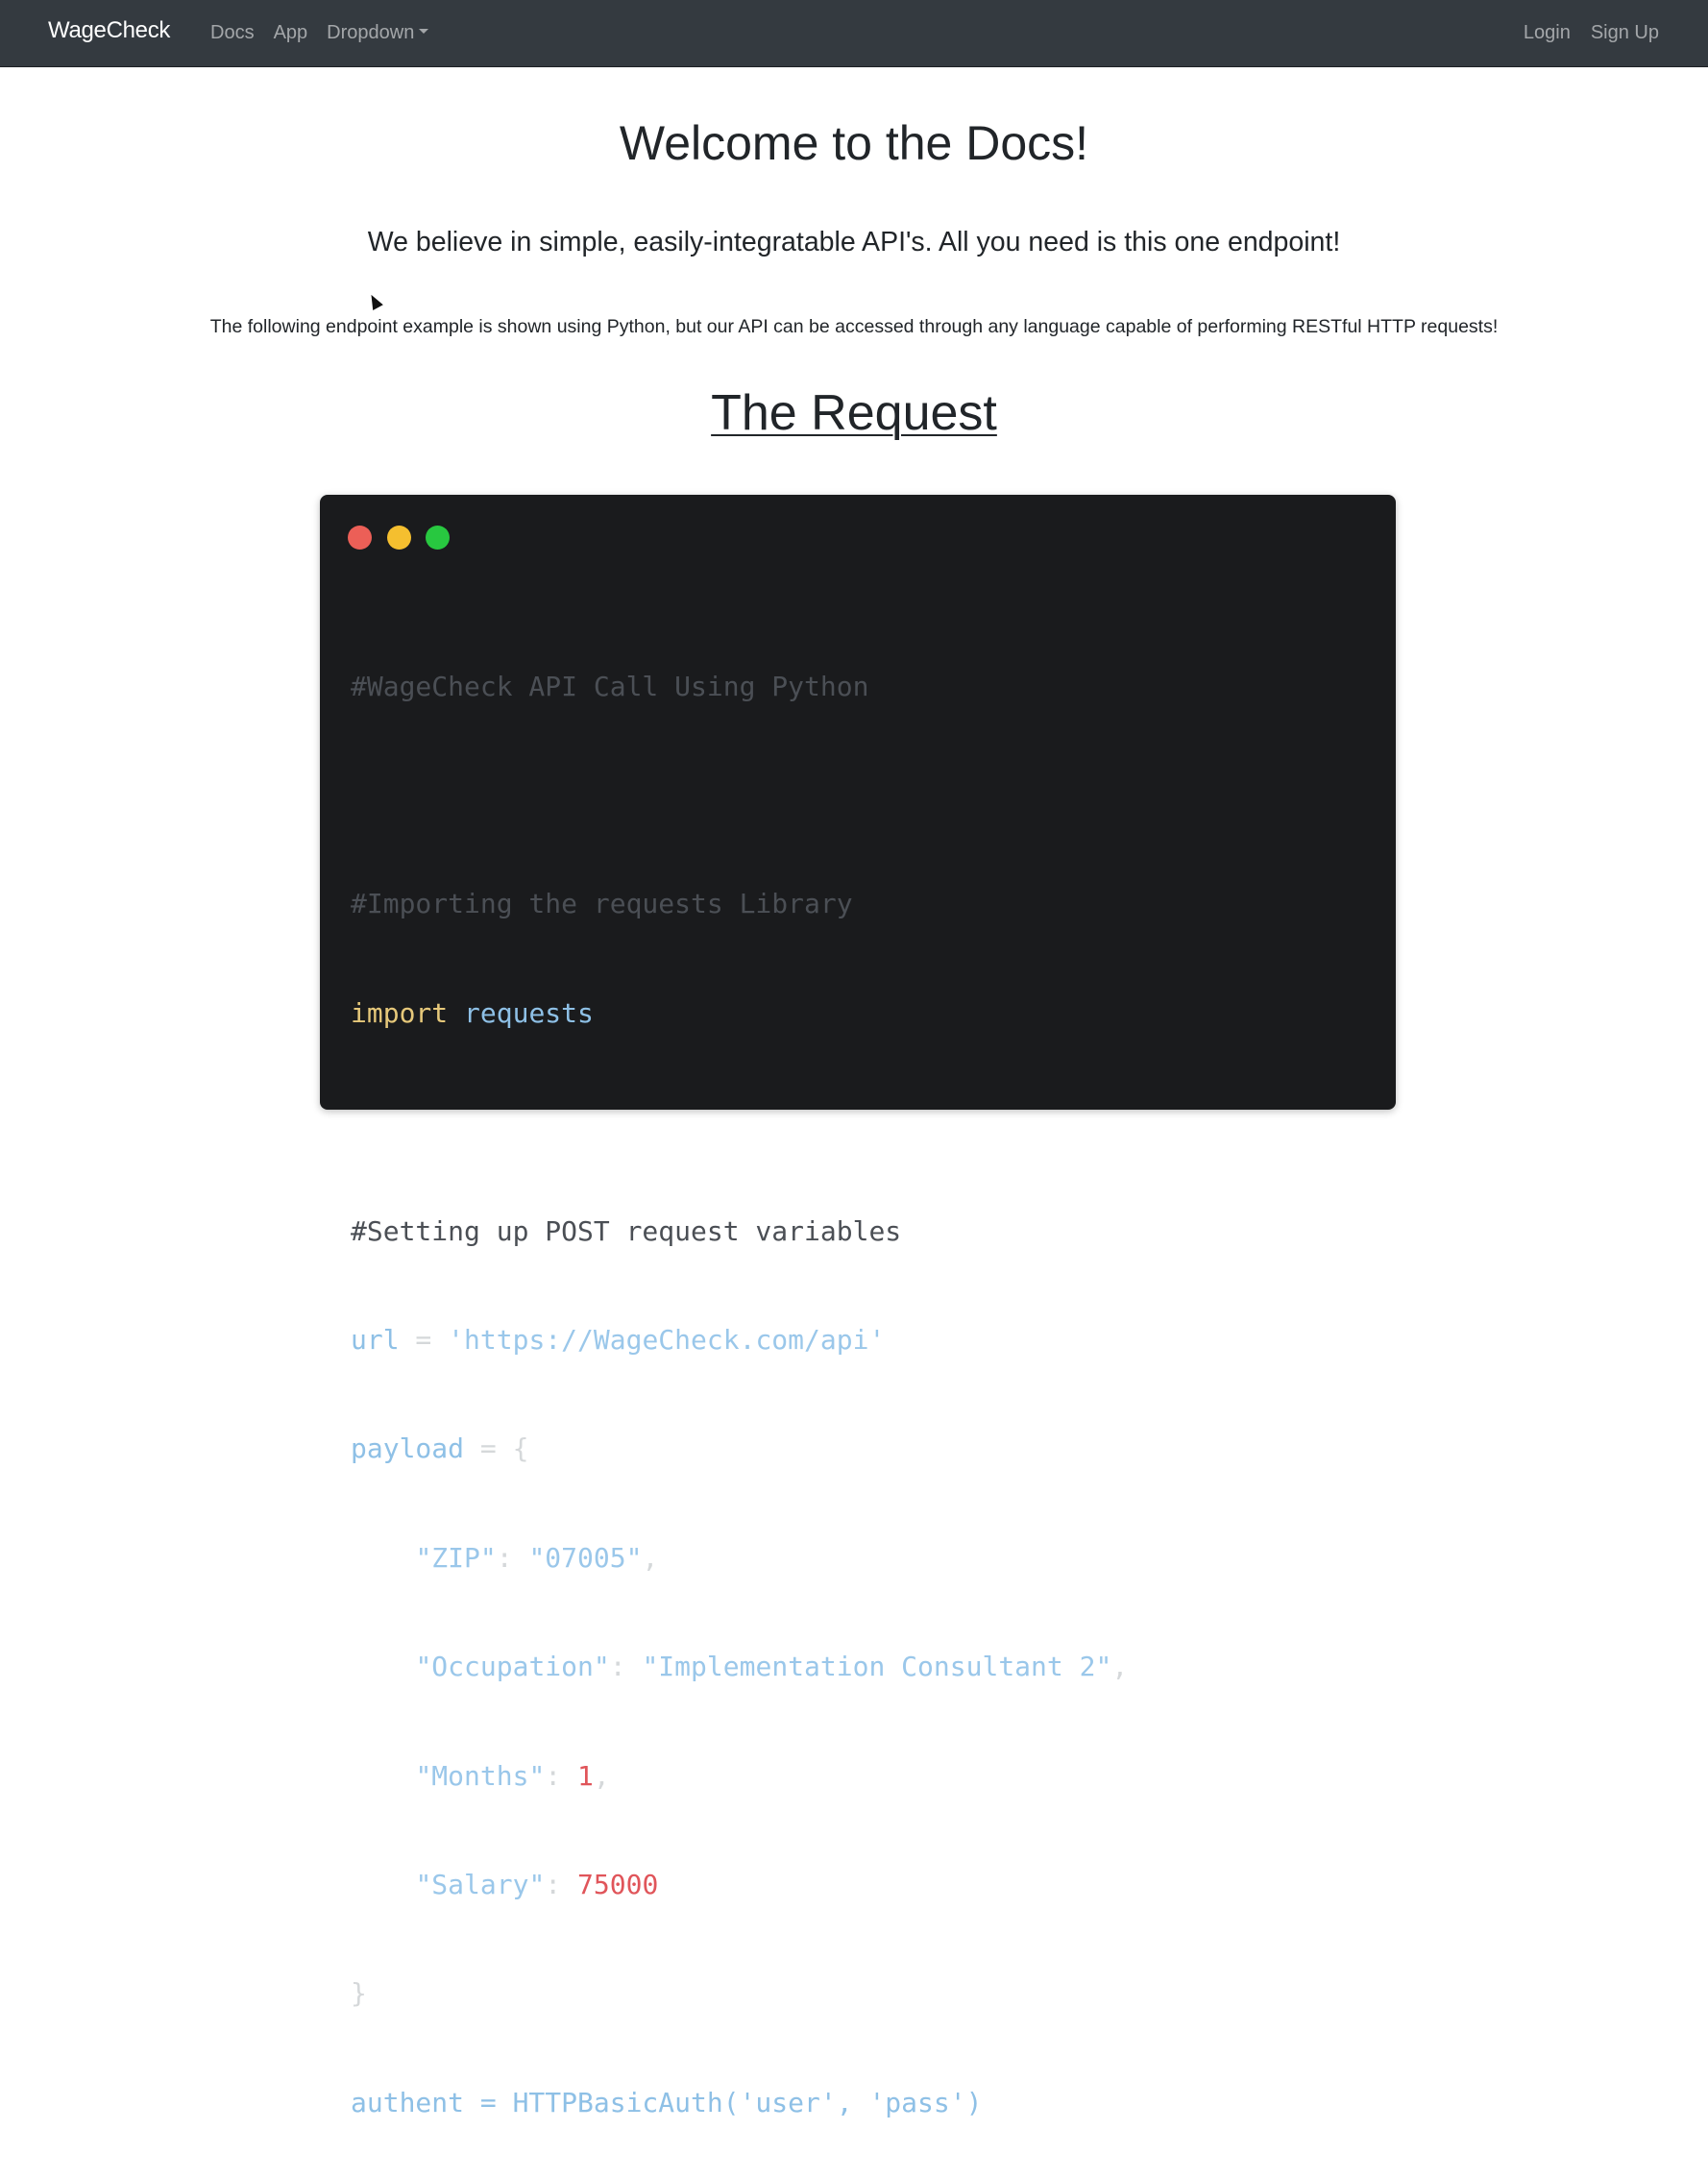  I want to click on code-line: #WageCheck API Call Using Python, so click(739, 687).